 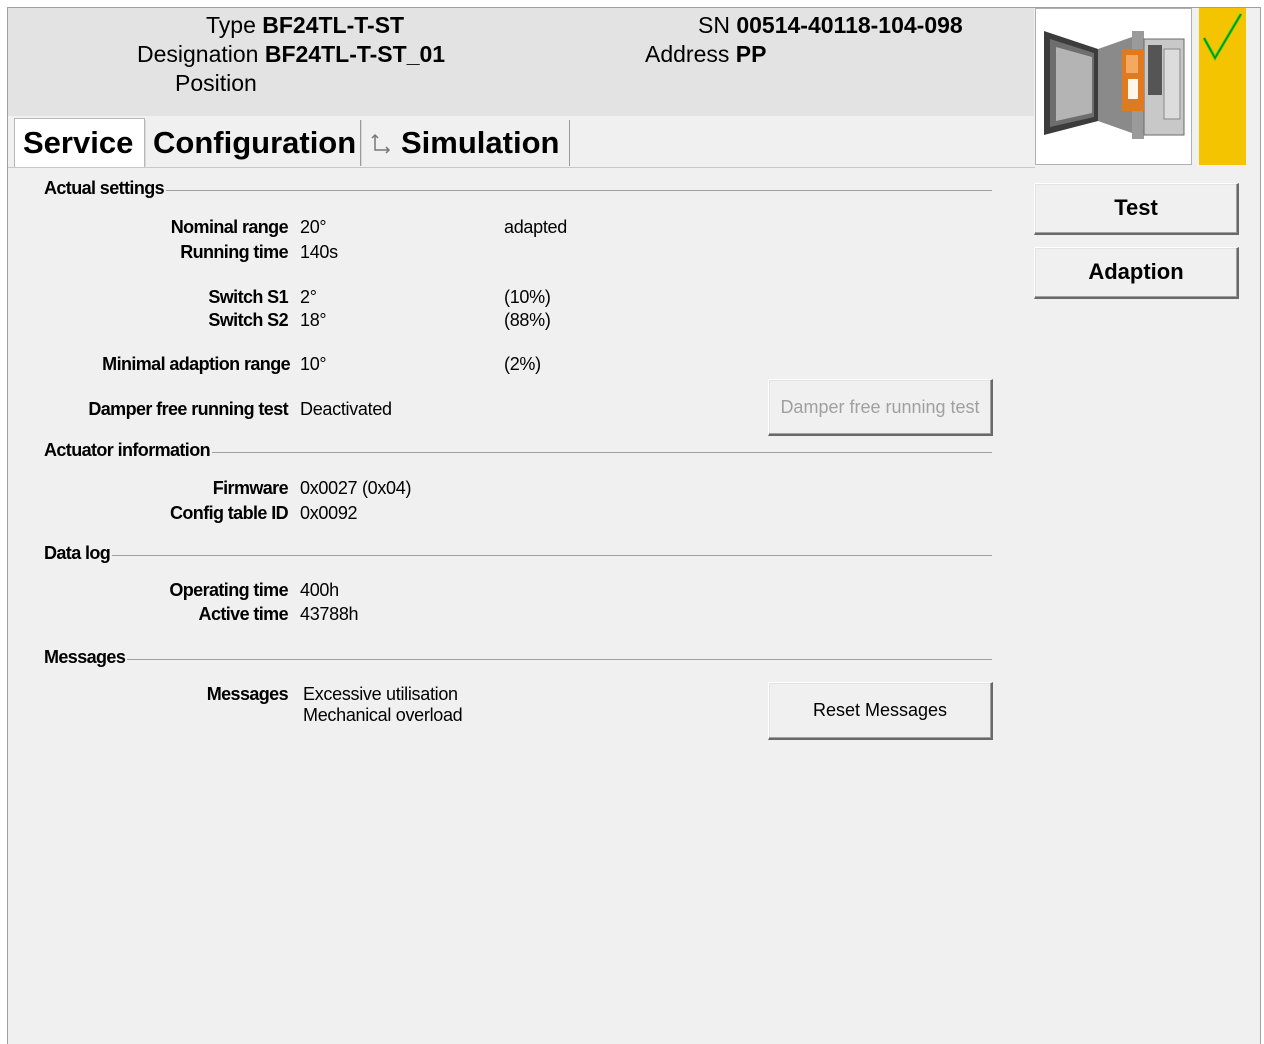 I want to click on running-time-value: 140s, so click(x=319, y=252).